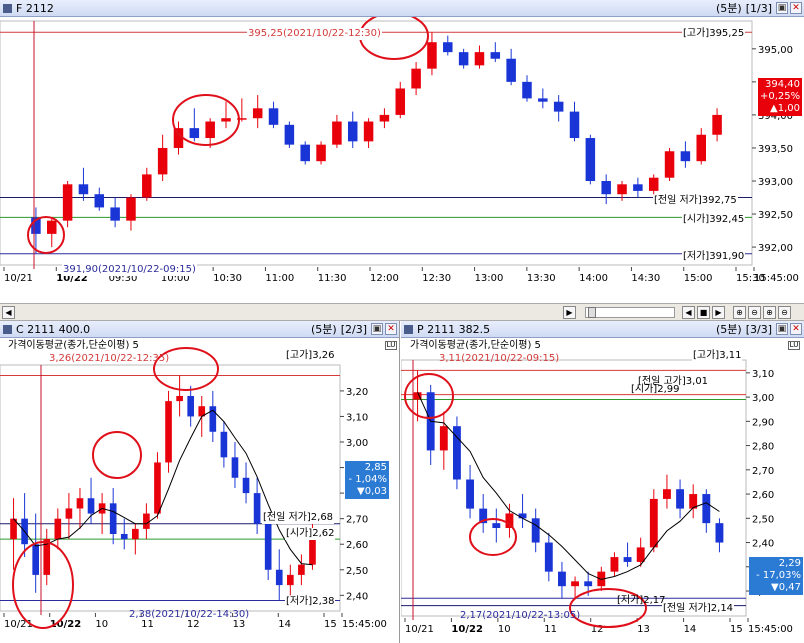  Describe the element at coordinates (698, 278) in the screenshot. I see `x-tick-label: 15:00` at that location.